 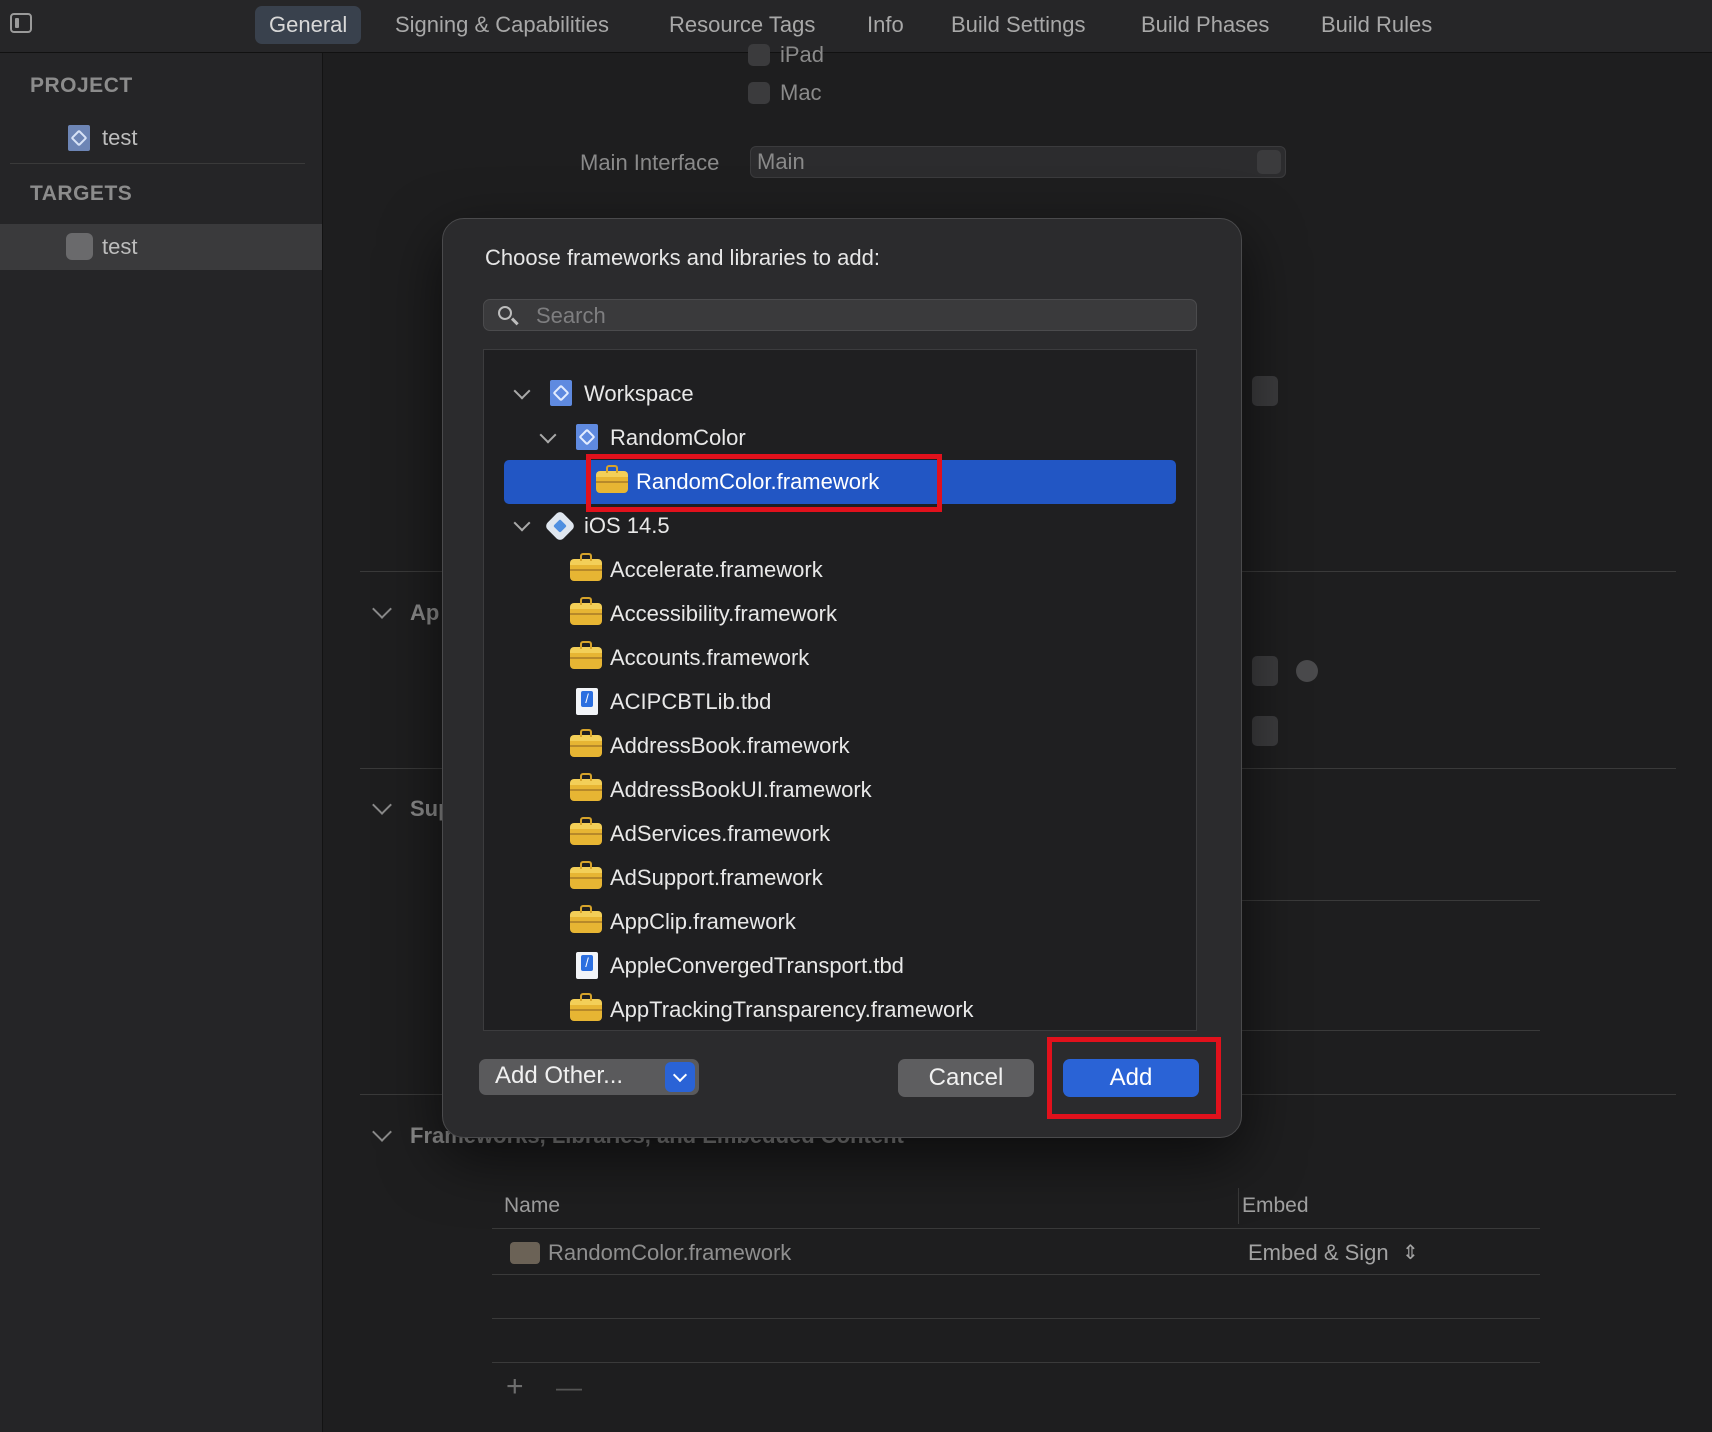 I want to click on tree-row-label: ACIPCBTLib.tbd, so click(x=691, y=701).